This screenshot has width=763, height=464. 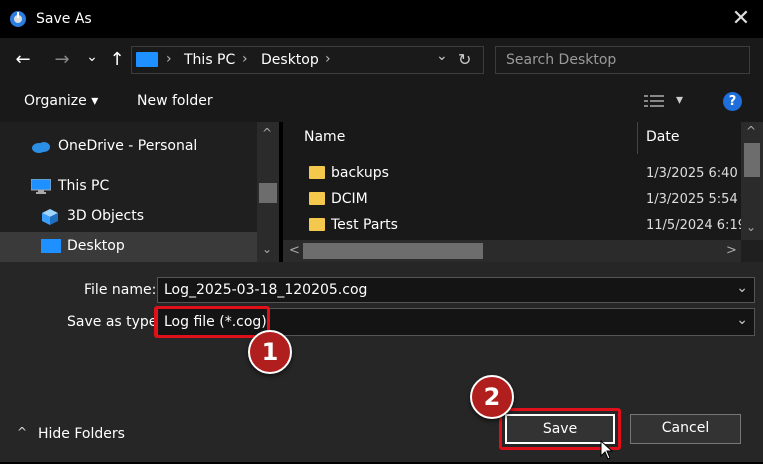 What do you see at coordinates (266, 290) in the screenshot?
I see `file-name-value: Log_2025-03-18_120205.cog` at bounding box center [266, 290].